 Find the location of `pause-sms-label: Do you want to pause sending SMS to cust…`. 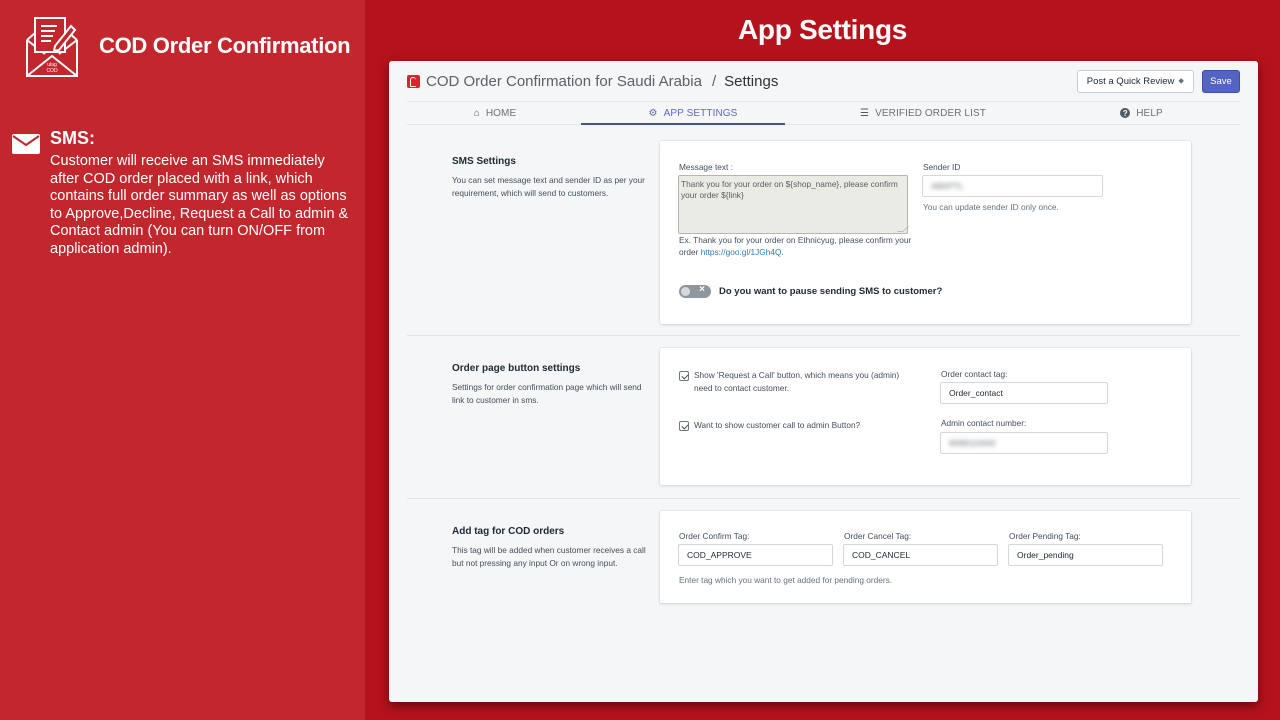

pause-sms-label: Do you want to pause sending SMS to cust… is located at coordinates (831, 291).